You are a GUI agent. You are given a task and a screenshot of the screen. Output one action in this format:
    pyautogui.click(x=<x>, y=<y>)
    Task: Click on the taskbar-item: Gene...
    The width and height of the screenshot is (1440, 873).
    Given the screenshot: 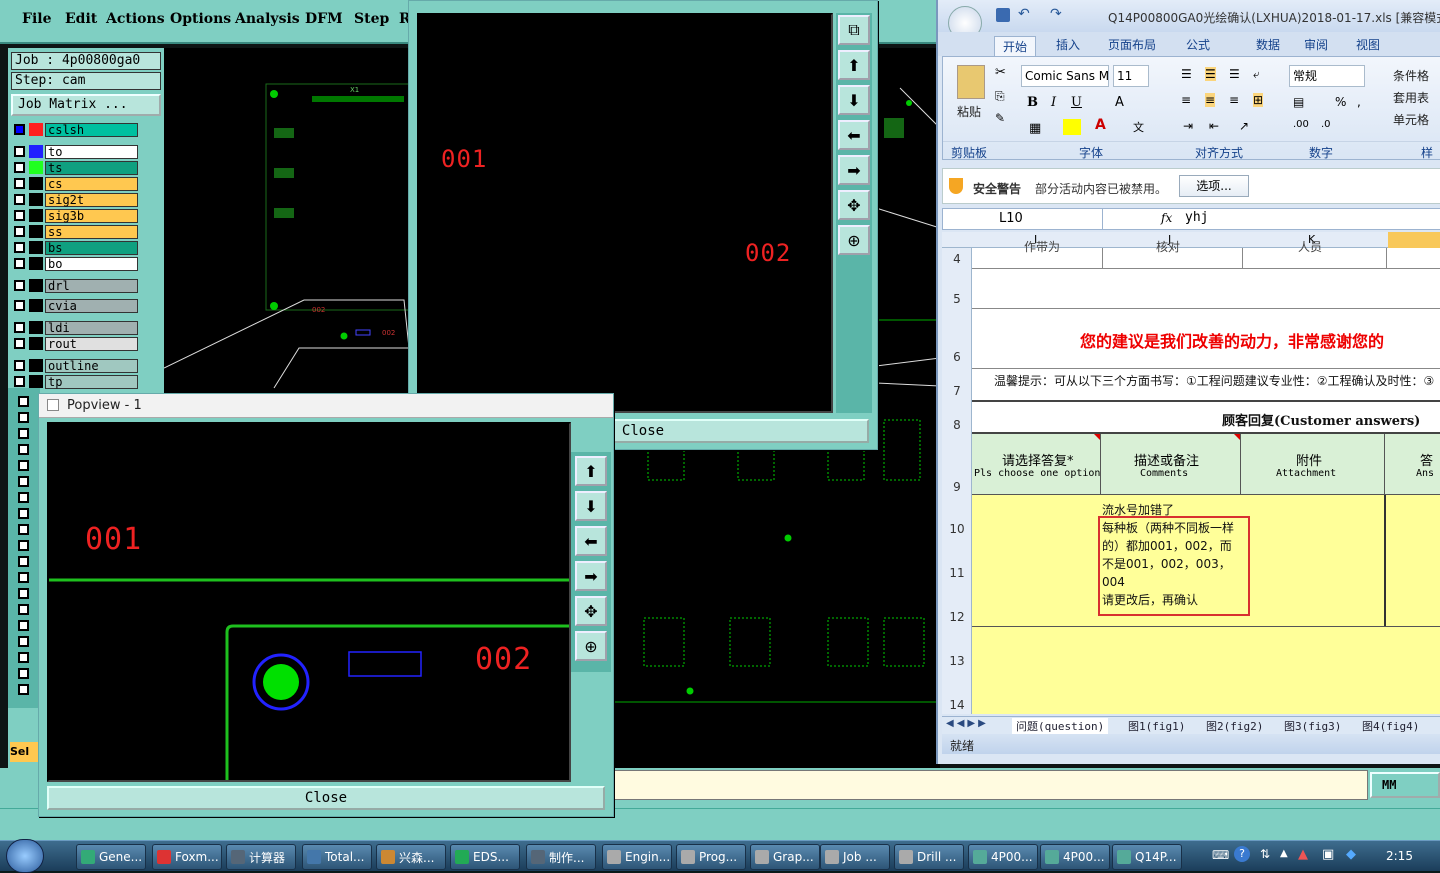 What is the action you would take?
    pyautogui.click(x=111, y=857)
    